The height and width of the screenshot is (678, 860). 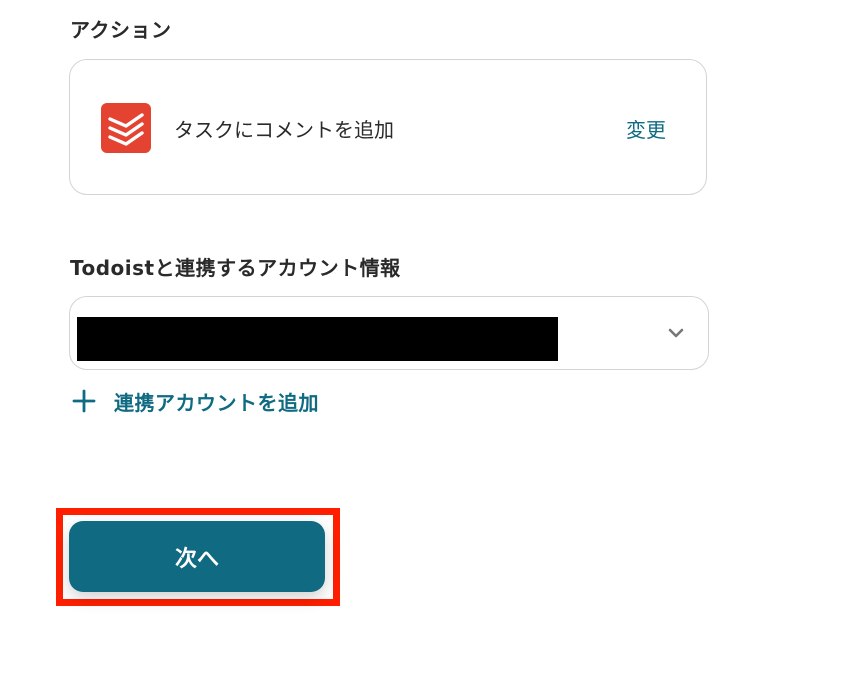 What do you see at coordinates (216, 402) in the screenshot?
I see `add-account-label: 連携アカウントを追加` at bounding box center [216, 402].